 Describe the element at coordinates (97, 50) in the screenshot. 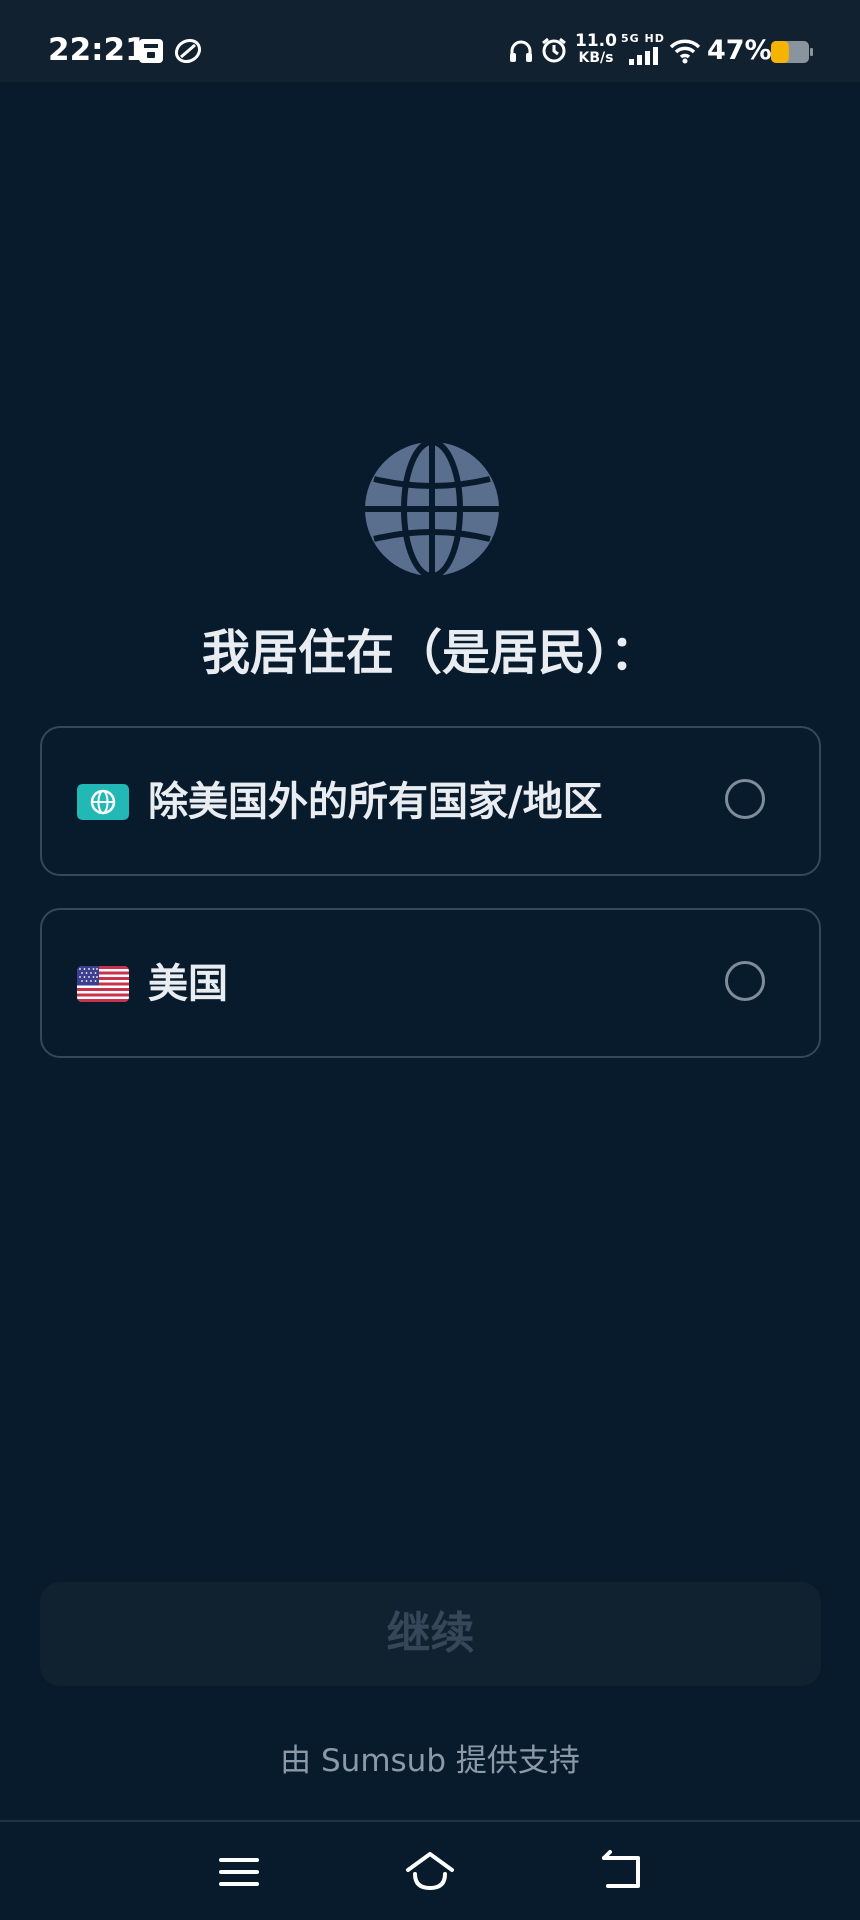

I see `status-time: 22:21` at that location.